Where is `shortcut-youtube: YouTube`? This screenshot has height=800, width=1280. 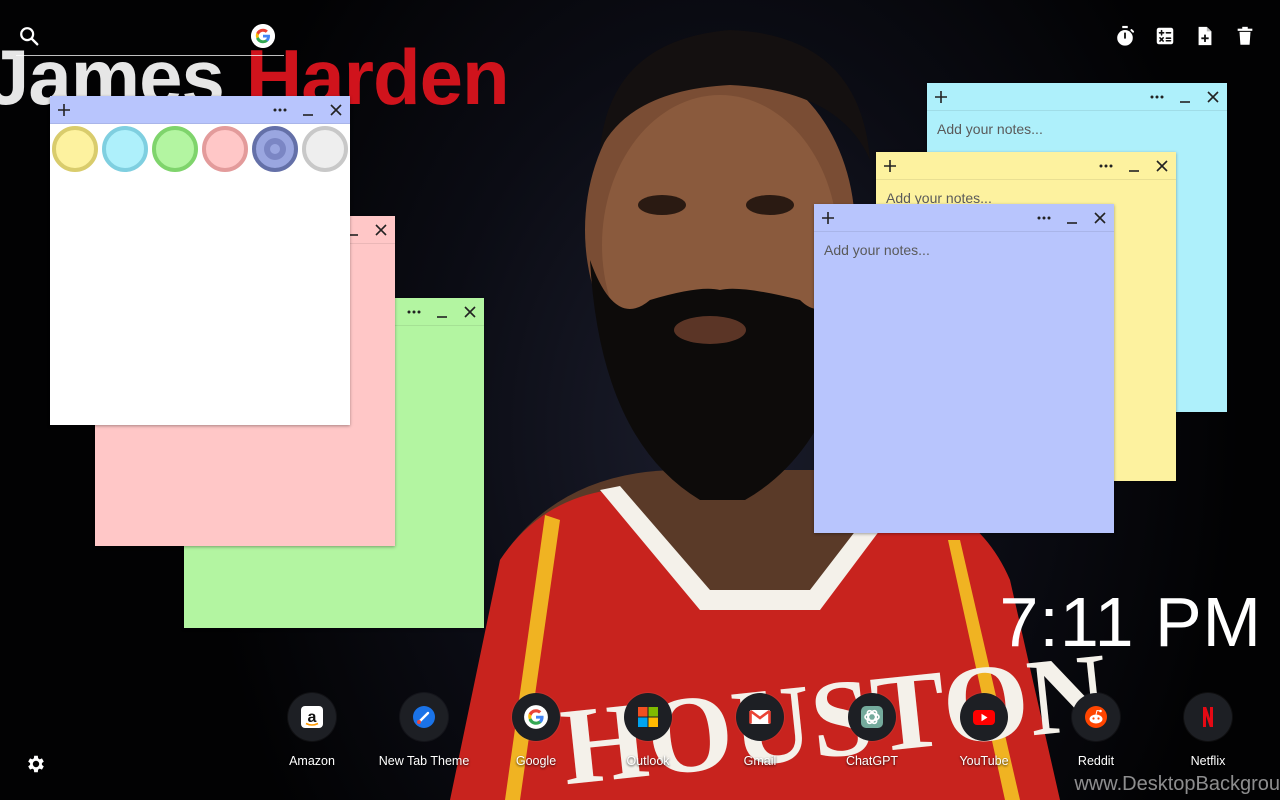 shortcut-youtube: YouTube is located at coordinates (984, 730).